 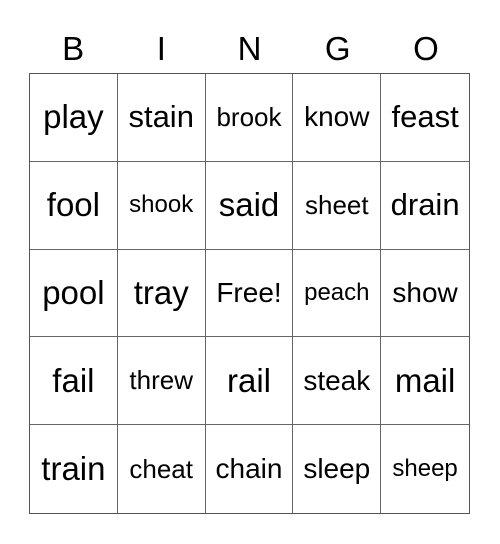 What do you see at coordinates (74, 118) in the screenshot?
I see `bingo-cell: play` at bounding box center [74, 118].